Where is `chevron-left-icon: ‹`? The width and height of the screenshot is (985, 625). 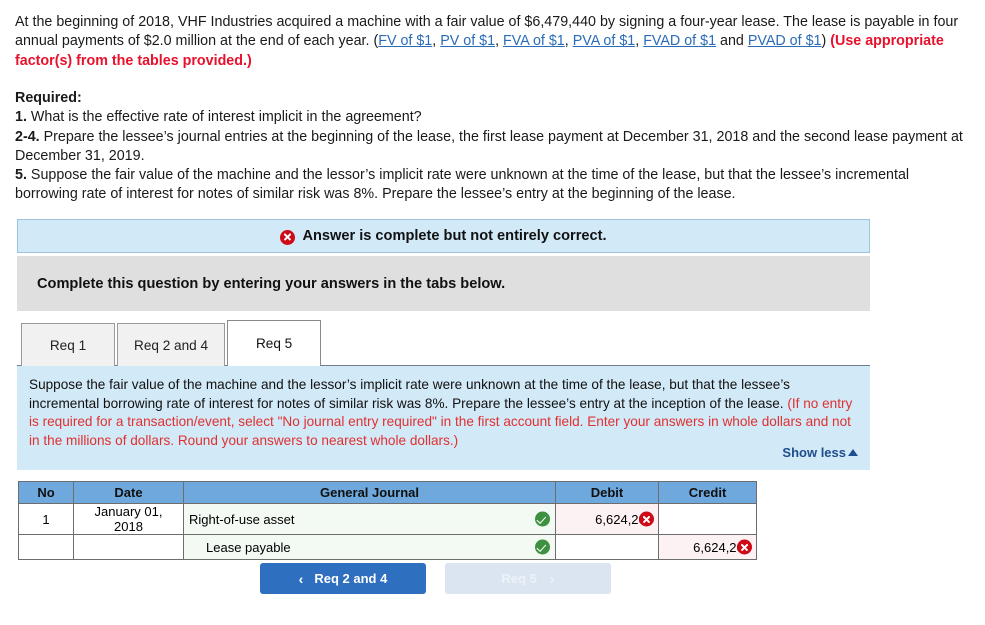
chevron-left-icon: ‹ is located at coordinates (301, 578).